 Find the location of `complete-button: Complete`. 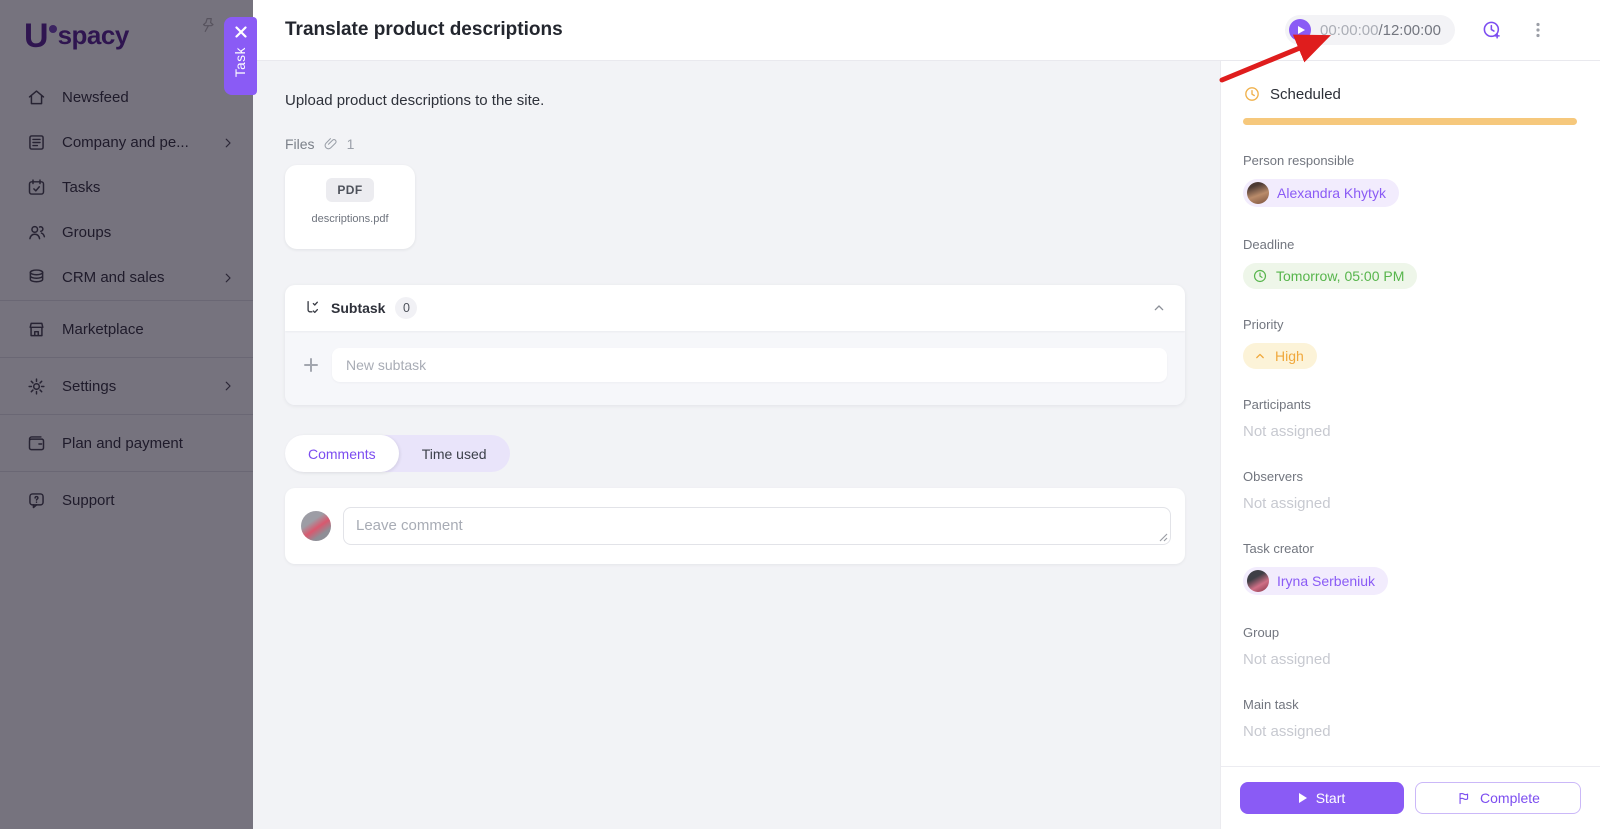

complete-button: Complete is located at coordinates (1498, 798).